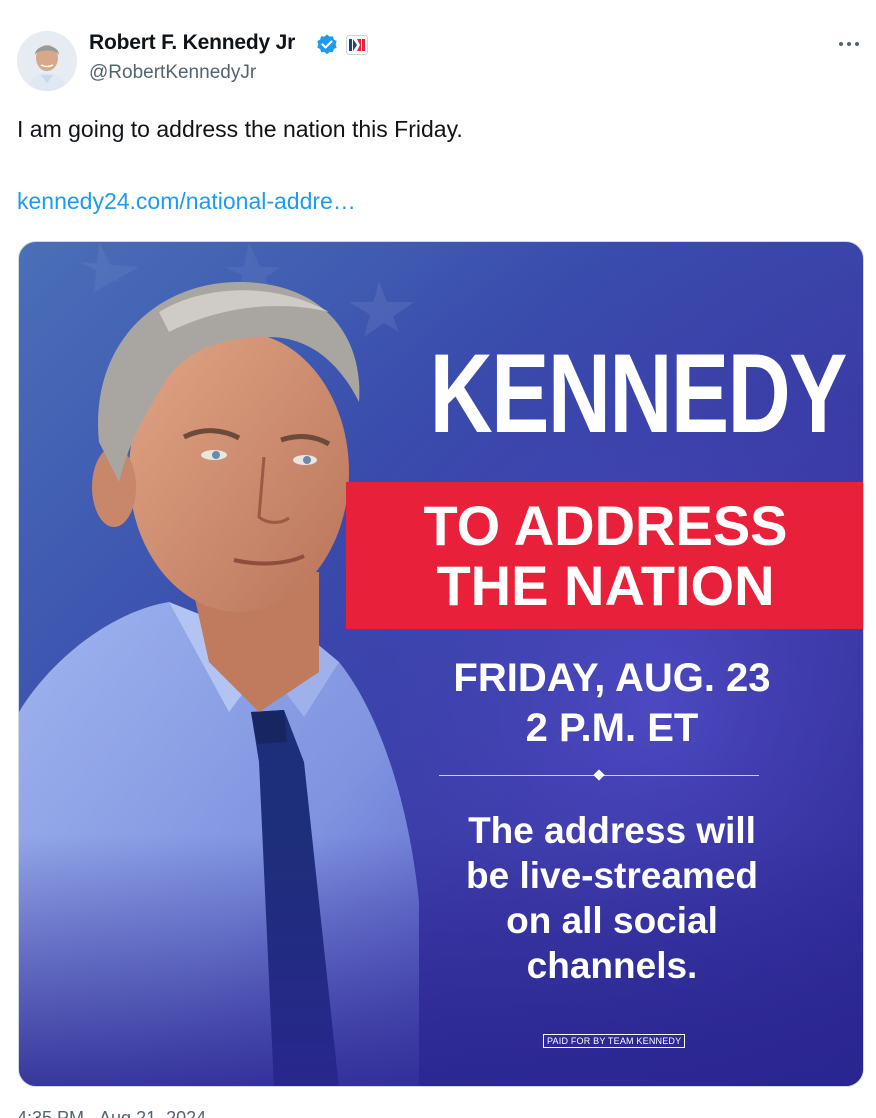 The width and height of the screenshot is (876, 1118). What do you see at coordinates (192, 43) in the screenshot?
I see `author-display-name: Robert F. Kennedy Jr` at bounding box center [192, 43].